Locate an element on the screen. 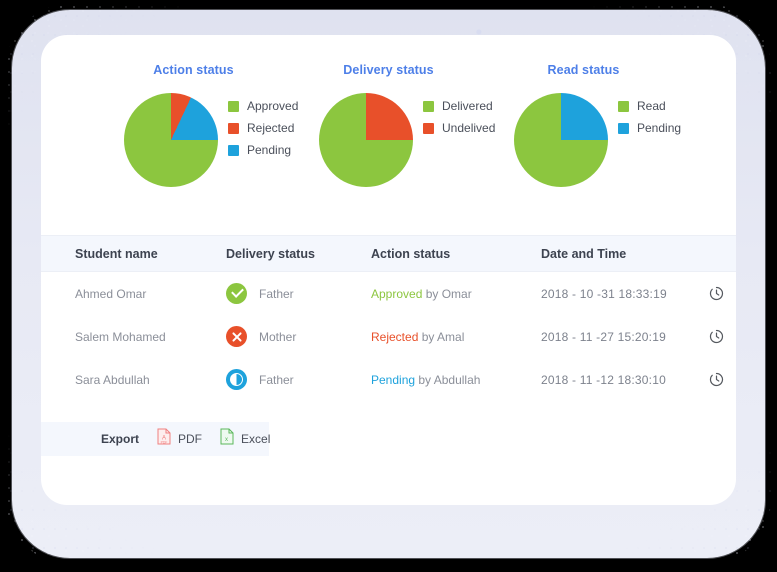 This screenshot has height=572, width=777. chart-delivery-status: Delivery status Delivered Undelived is located at coordinates (403, 116).